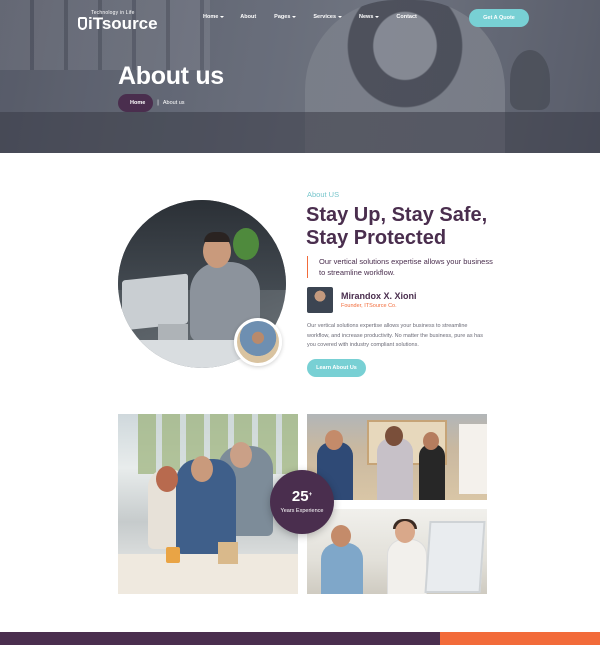  I want to click on footer-accent-bar, so click(520, 638).